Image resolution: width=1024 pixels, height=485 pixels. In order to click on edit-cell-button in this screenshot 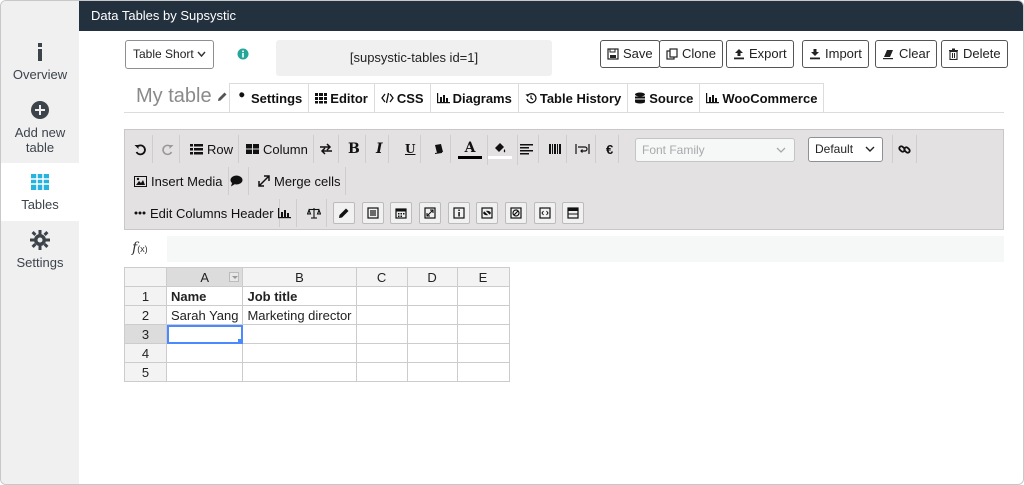, I will do `click(344, 213)`.